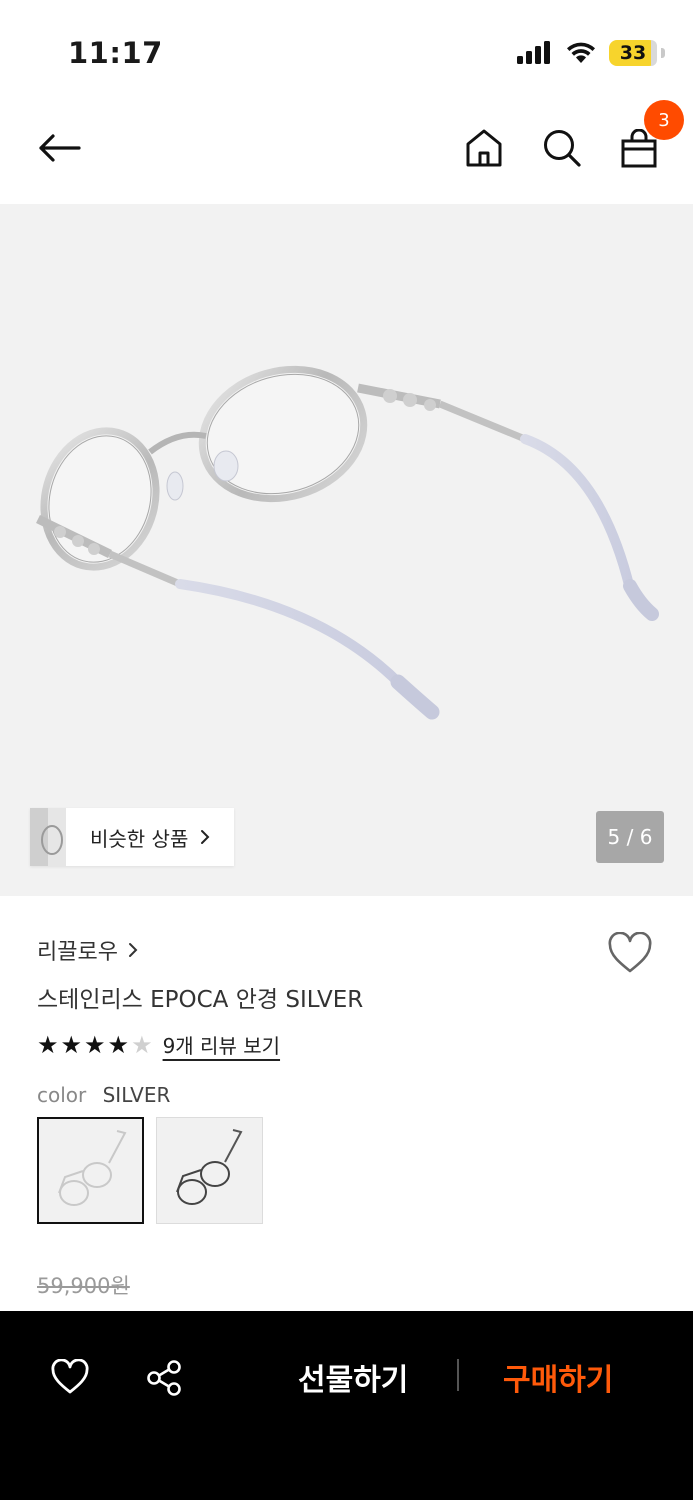 Image resolution: width=693 pixels, height=1500 pixels. Describe the element at coordinates (142, 1044) in the screenshot. I see `star-empty-icon: ★` at that location.